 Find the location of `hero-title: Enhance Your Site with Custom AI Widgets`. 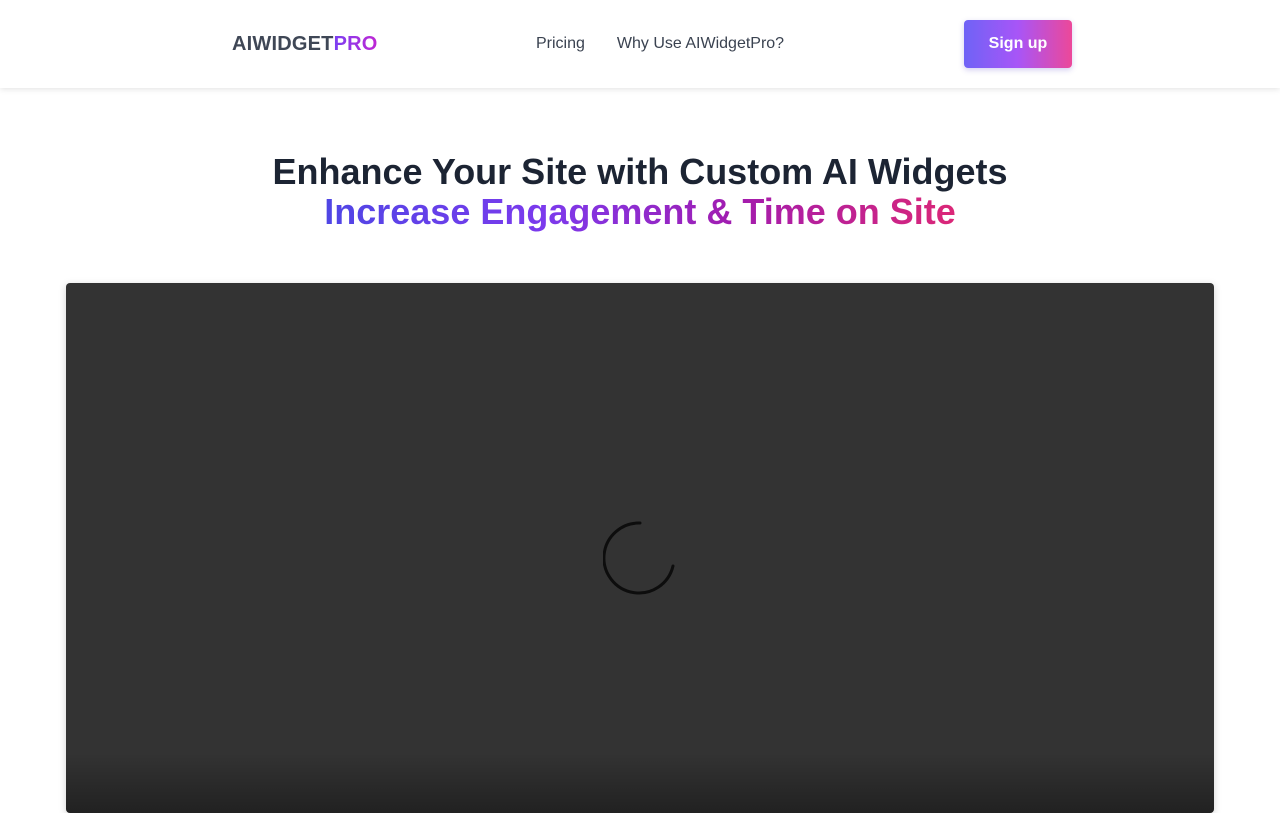

hero-title: Enhance Your Site with Custom AI Widgets is located at coordinates (640, 171).